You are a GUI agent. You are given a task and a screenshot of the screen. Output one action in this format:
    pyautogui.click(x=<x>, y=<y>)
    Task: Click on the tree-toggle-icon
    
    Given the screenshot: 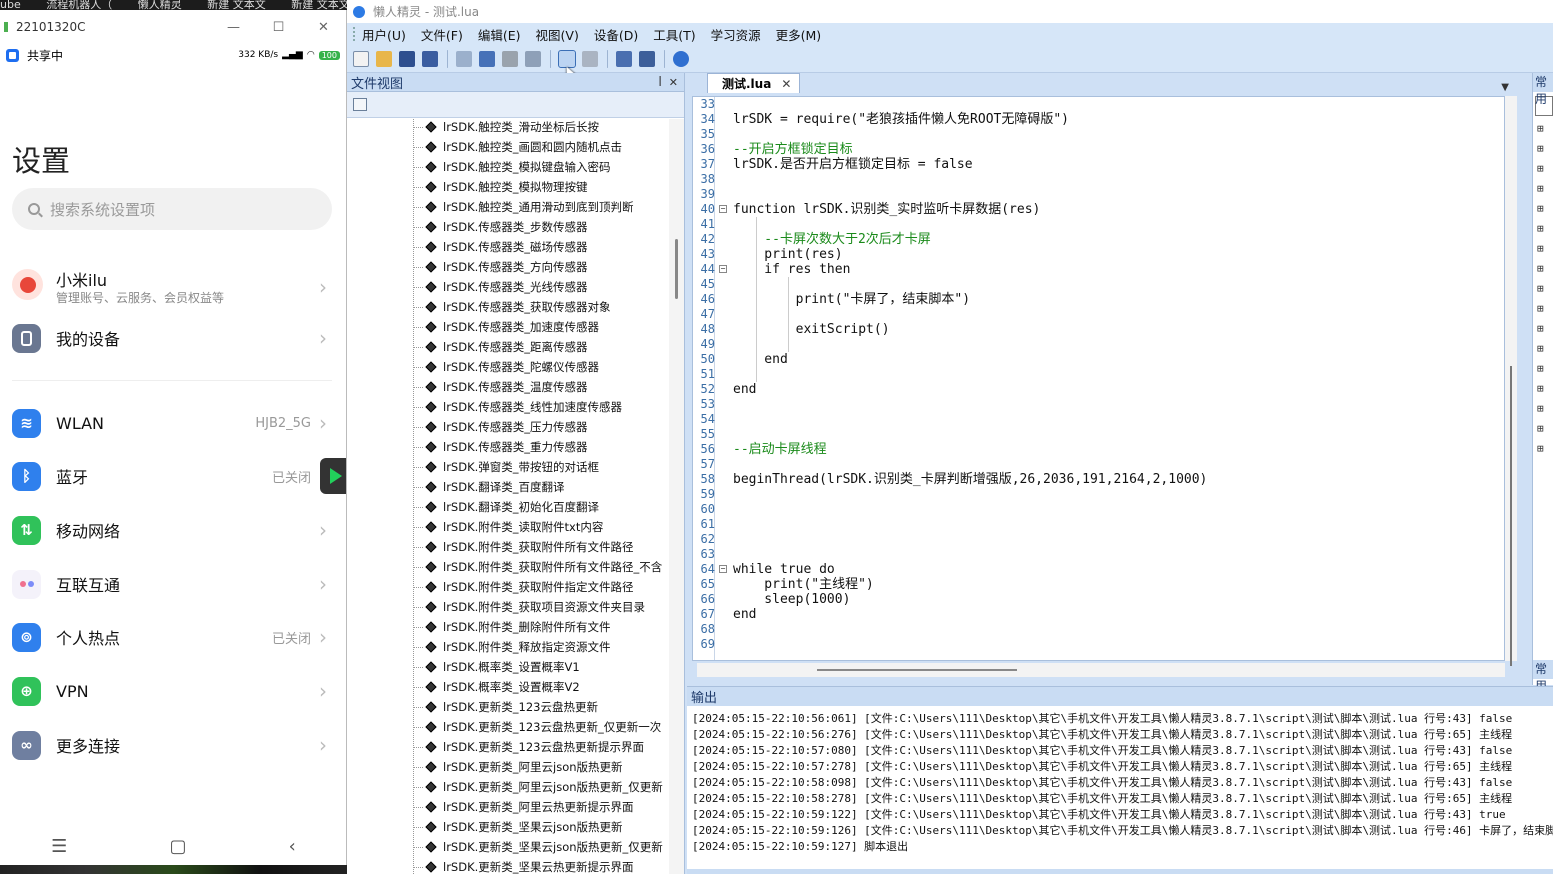 What is the action you would take?
    pyautogui.click(x=360, y=104)
    